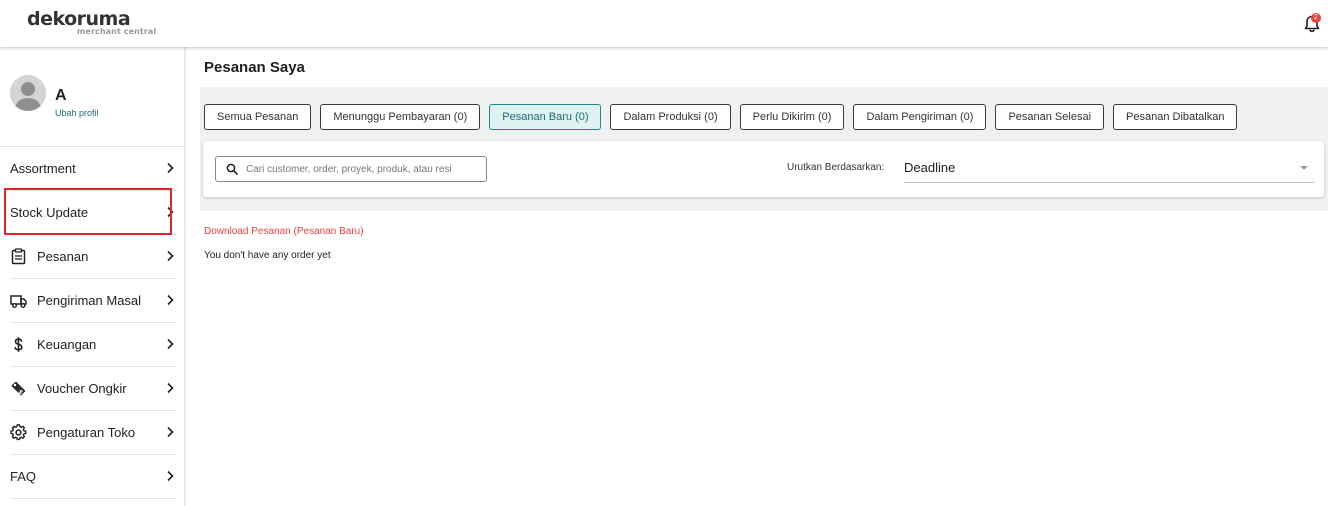 The image size is (1328, 506). I want to click on sidebar-item-pengaturan-toko: Pengaturan Toko, so click(93, 433).